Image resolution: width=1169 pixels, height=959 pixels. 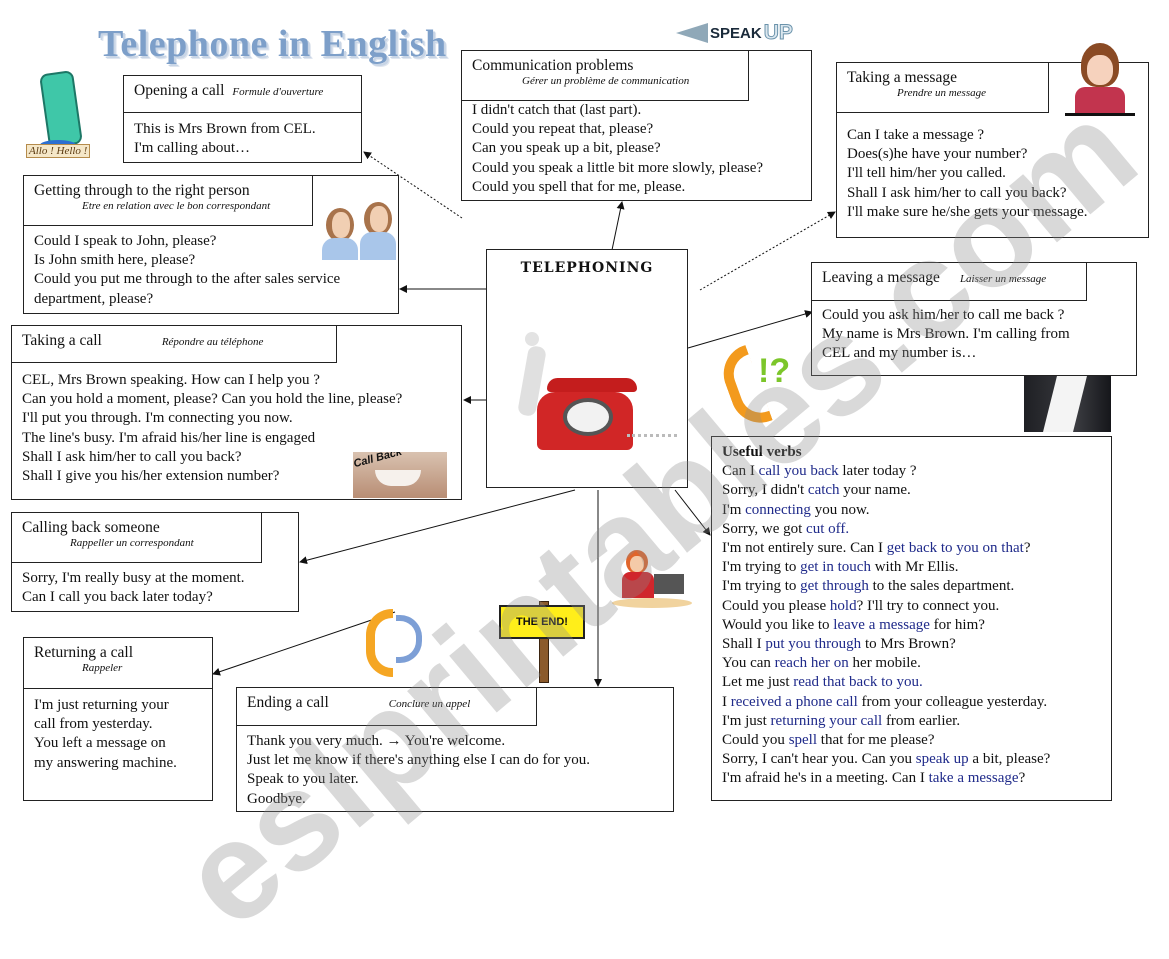 What do you see at coordinates (828, 528) in the screenshot?
I see `verb-highlight: cut off.` at bounding box center [828, 528].